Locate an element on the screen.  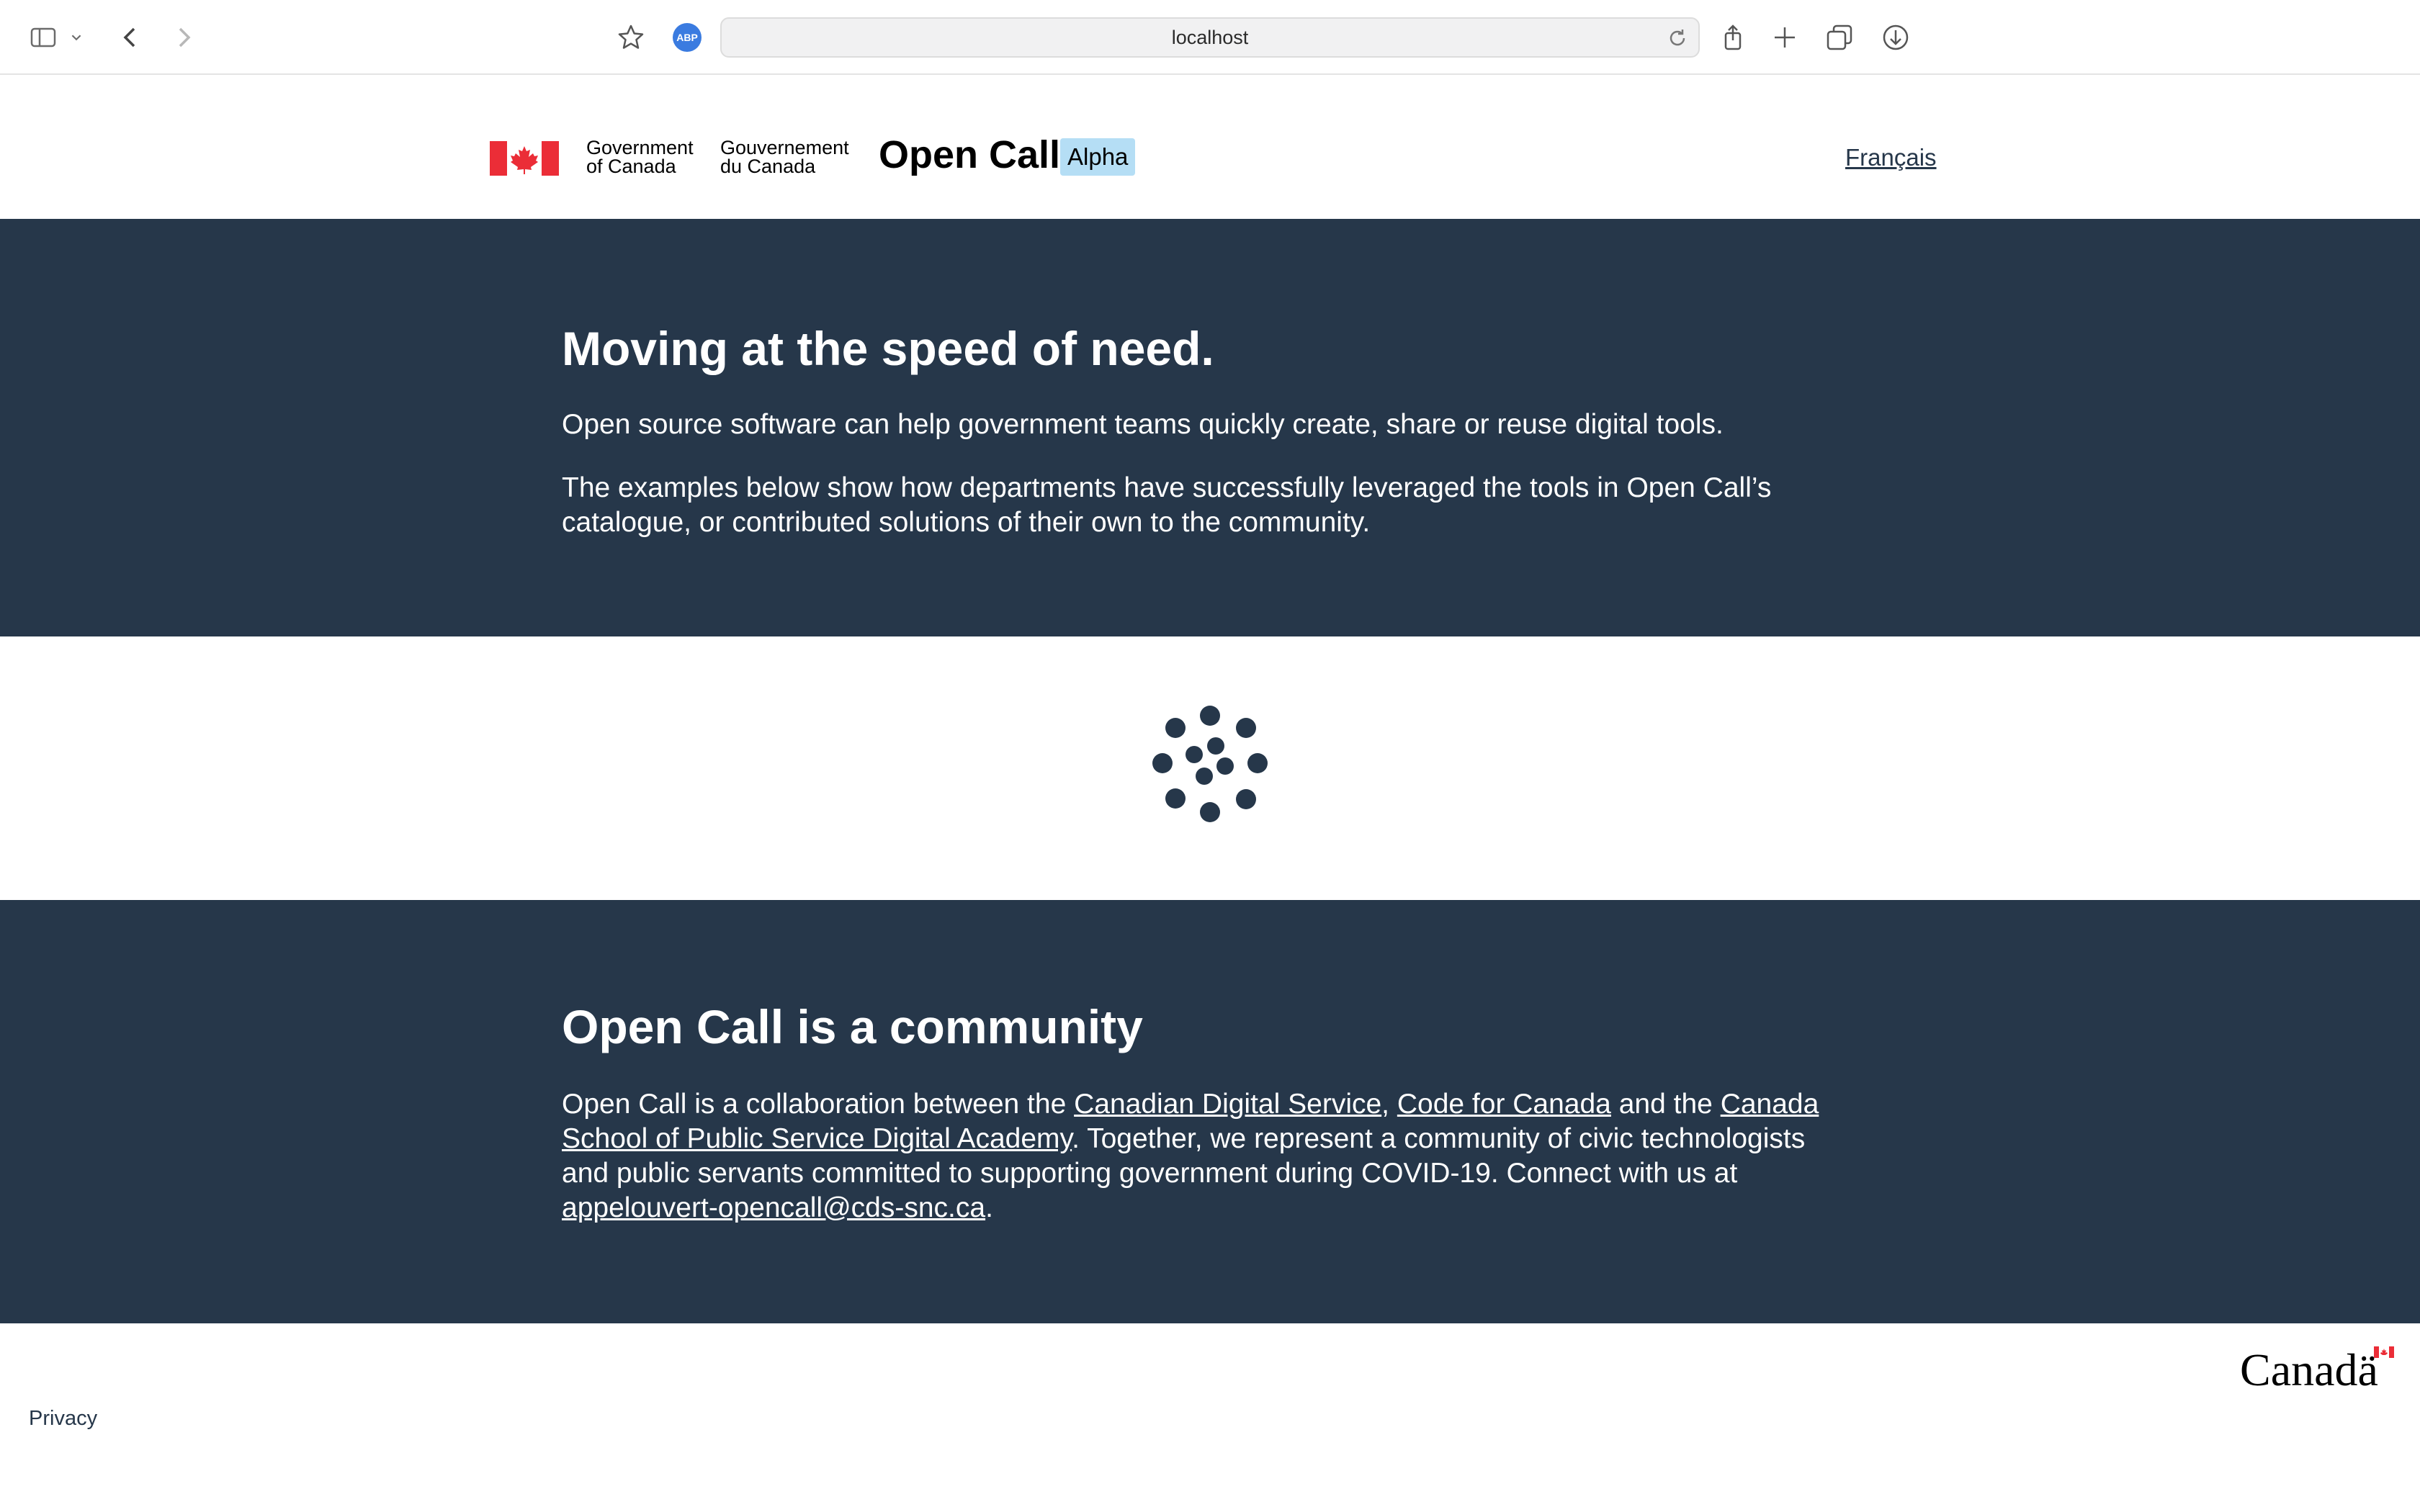
loading-spinner-icon is located at coordinates (1210, 764).